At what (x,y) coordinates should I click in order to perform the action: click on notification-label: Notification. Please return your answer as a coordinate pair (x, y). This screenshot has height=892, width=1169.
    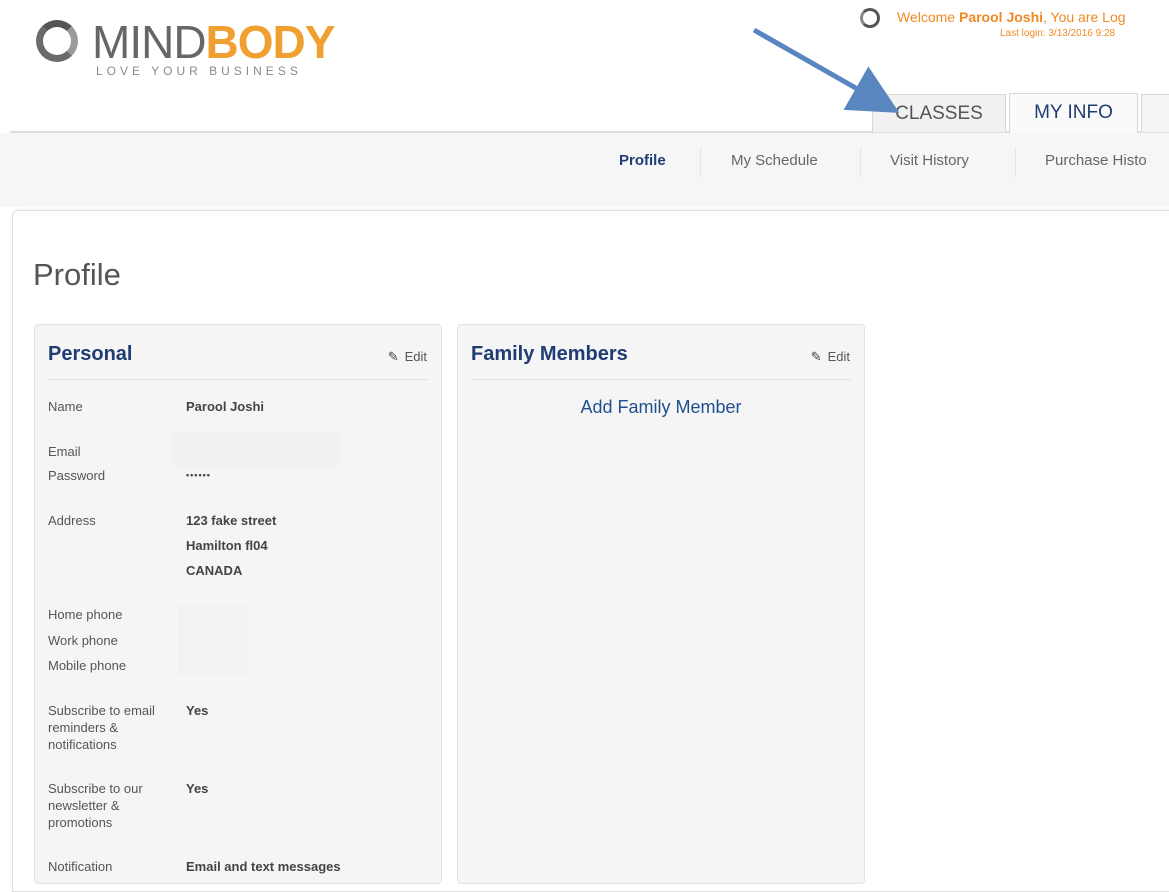
    Looking at the image, I should click on (80, 866).